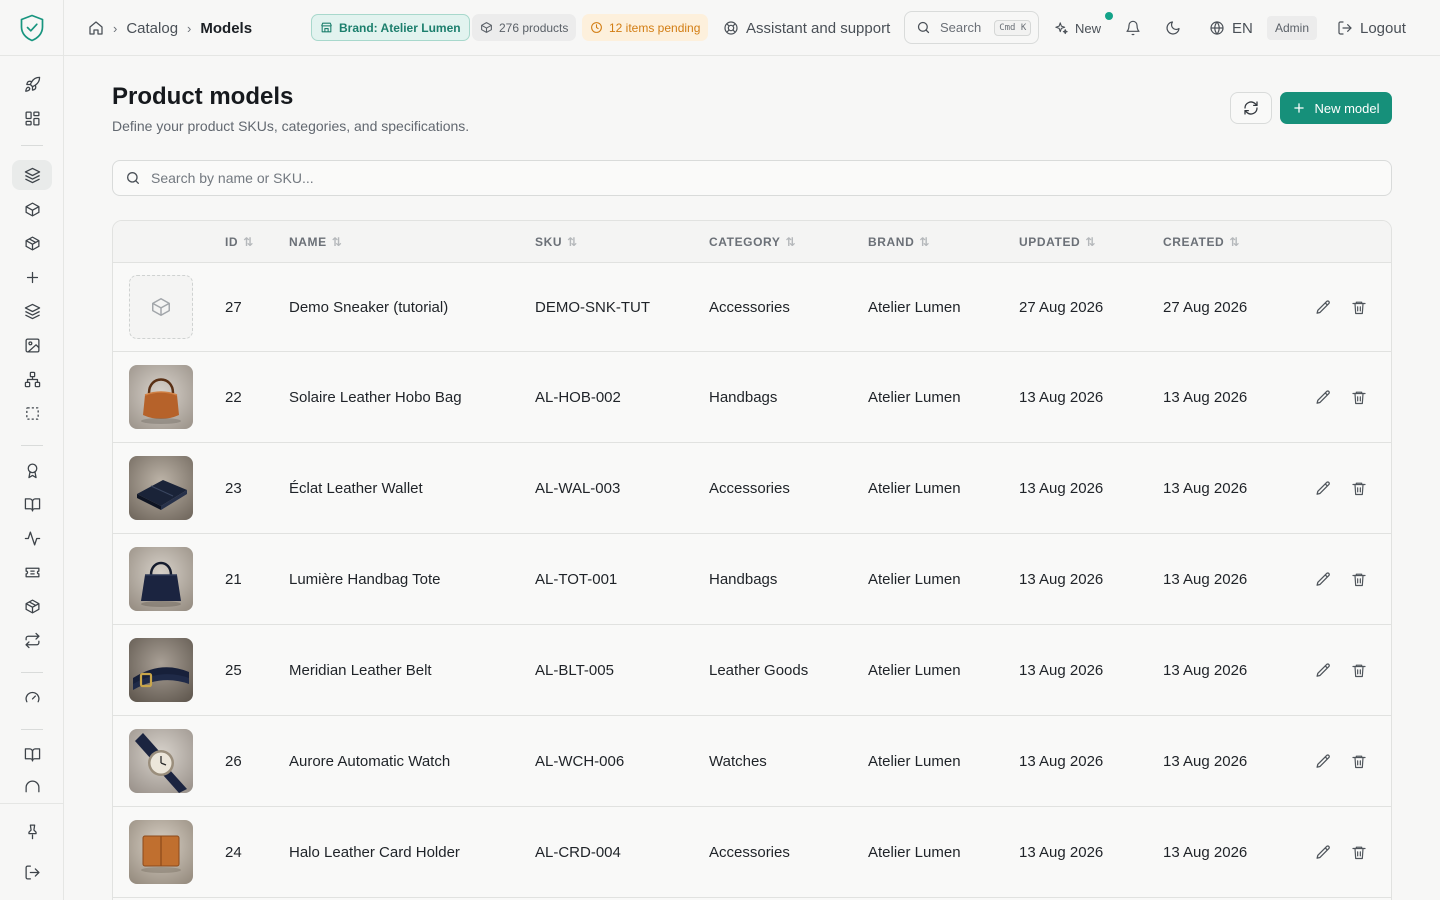 This screenshot has width=1440, height=900. I want to click on pencil-icon, so click(1323, 397).